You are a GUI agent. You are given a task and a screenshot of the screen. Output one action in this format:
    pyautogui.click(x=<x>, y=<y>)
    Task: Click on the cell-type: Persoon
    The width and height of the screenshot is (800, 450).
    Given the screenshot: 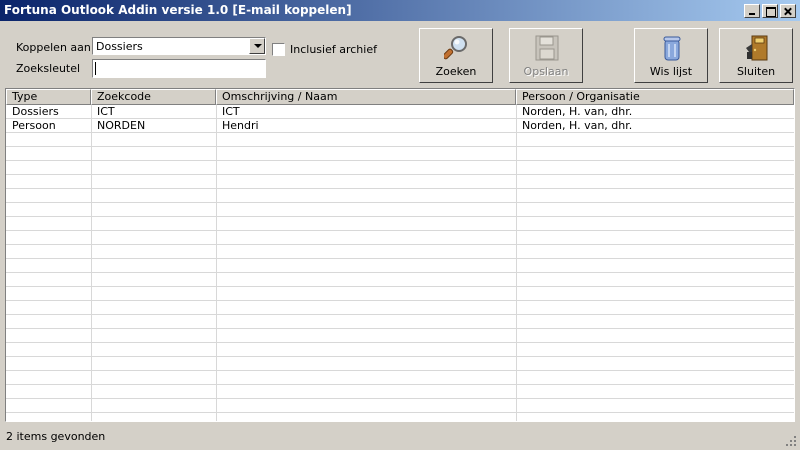 What is the action you would take?
    pyautogui.click(x=34, y=125)
    